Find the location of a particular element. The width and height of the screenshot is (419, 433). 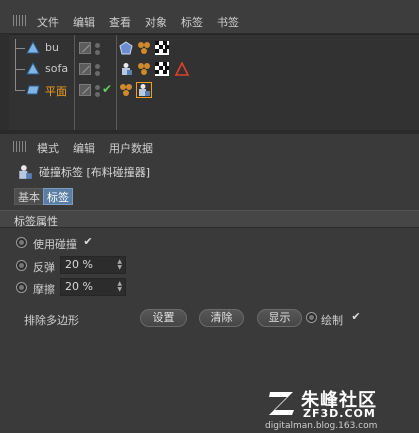

left-strip is located at coordinates (4, 82).